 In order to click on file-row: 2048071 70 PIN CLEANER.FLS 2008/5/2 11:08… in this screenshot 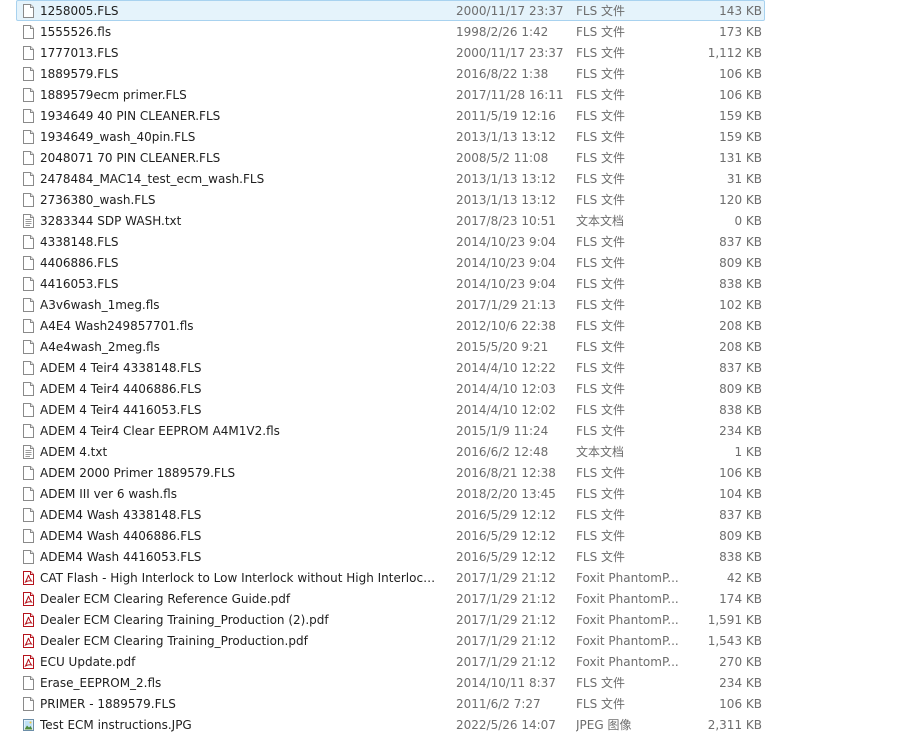, I will do `click(390, 157)`.